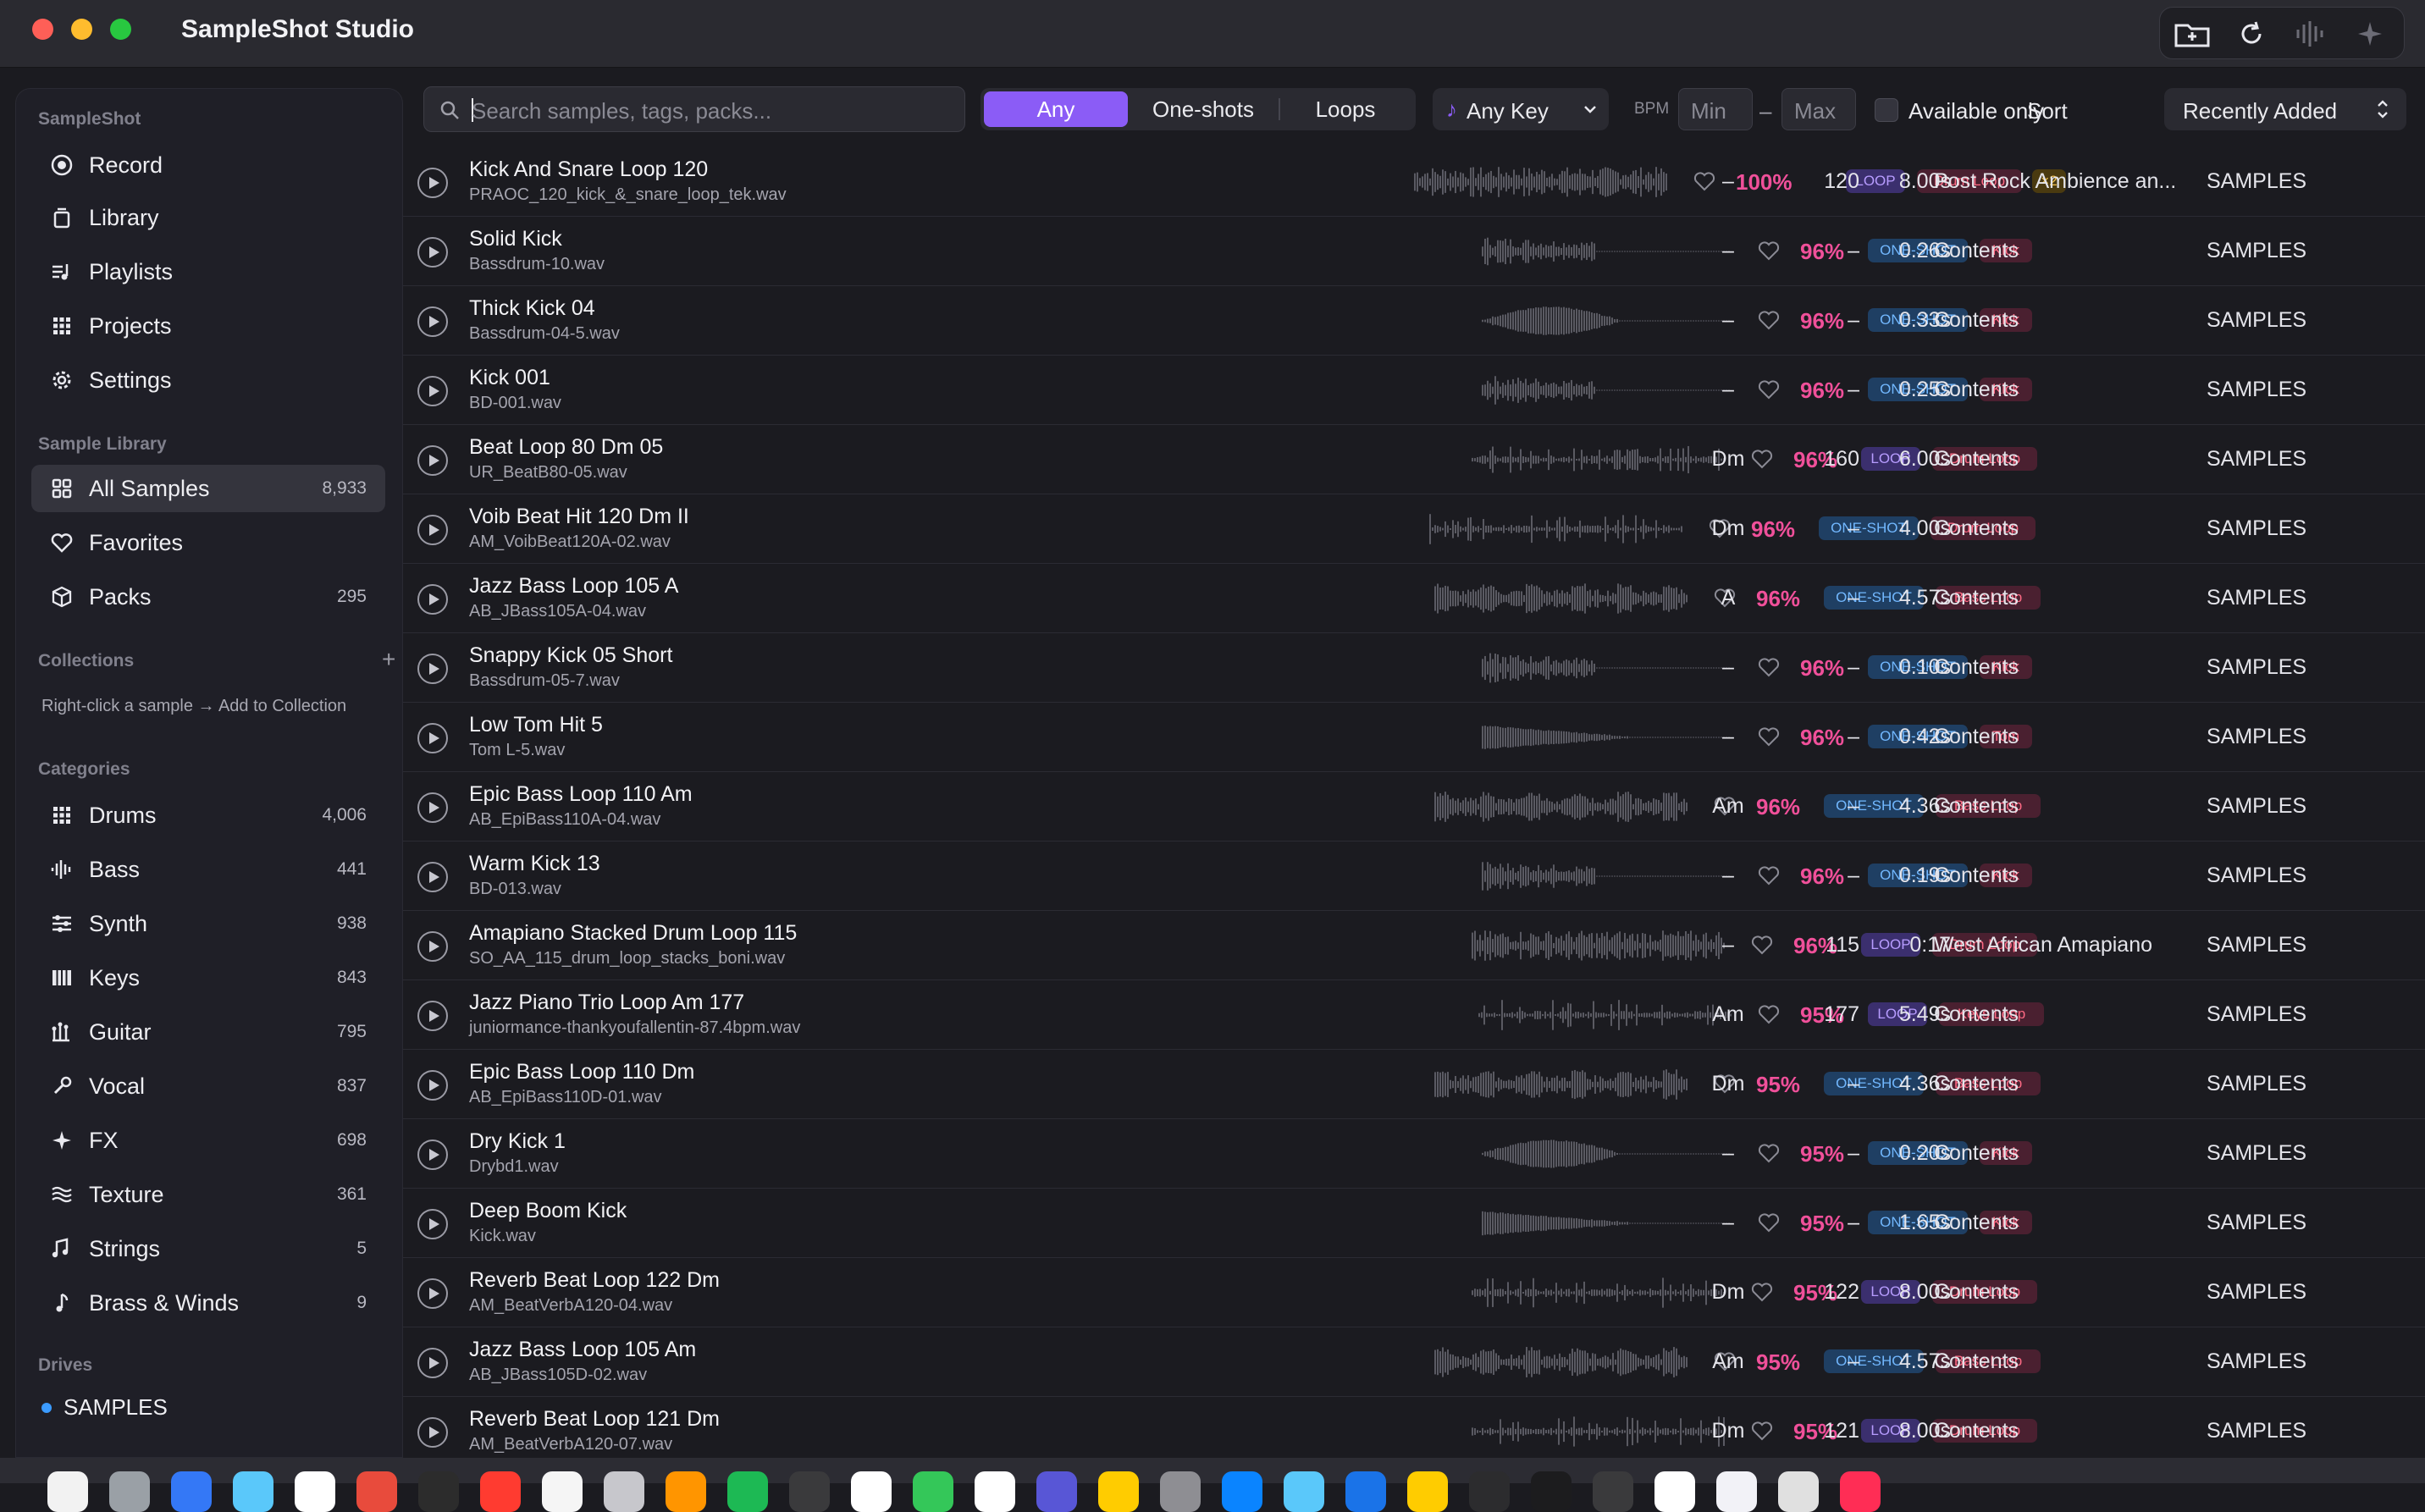  What do you see at coordinates (208, 271) in the screenshot?
I see `sidebar-item-playlists: Playlists` at bounding box center [208, 271].